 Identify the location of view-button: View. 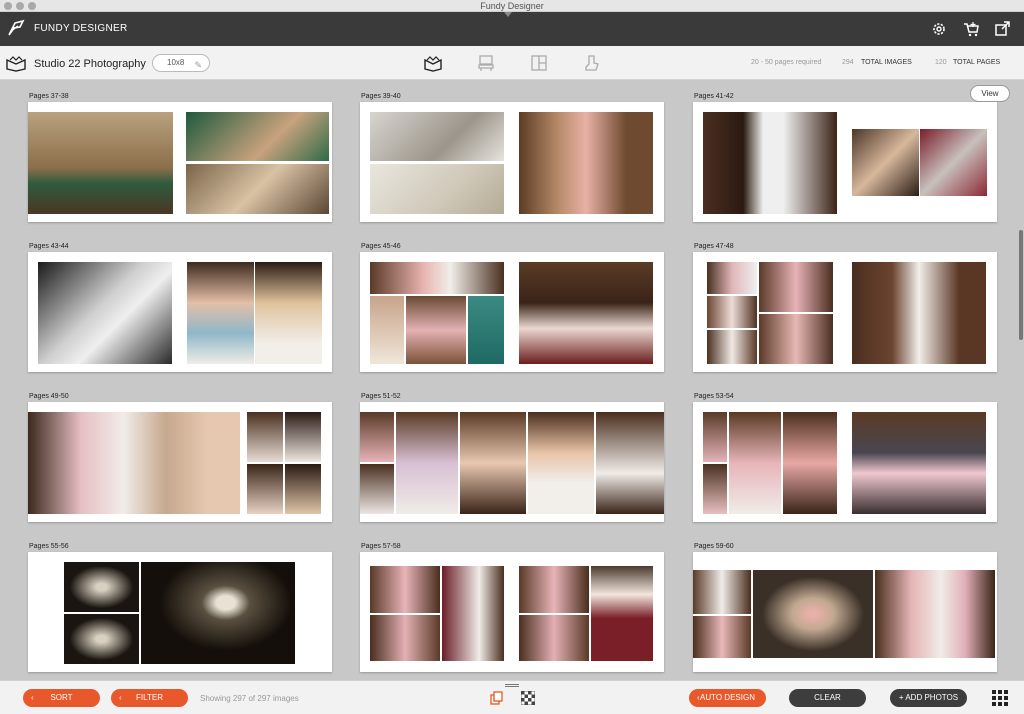
(990, 93).